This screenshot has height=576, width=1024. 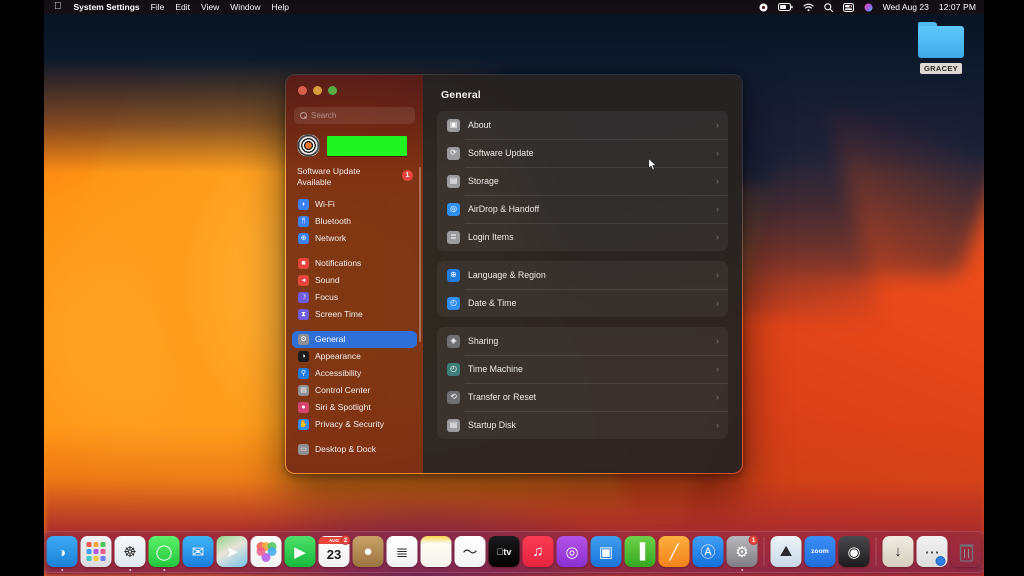 What do you see at coordinates (538, 551) in the screenshot?
I see `dock-item-music: ♫` at bounding box center [538, 551].